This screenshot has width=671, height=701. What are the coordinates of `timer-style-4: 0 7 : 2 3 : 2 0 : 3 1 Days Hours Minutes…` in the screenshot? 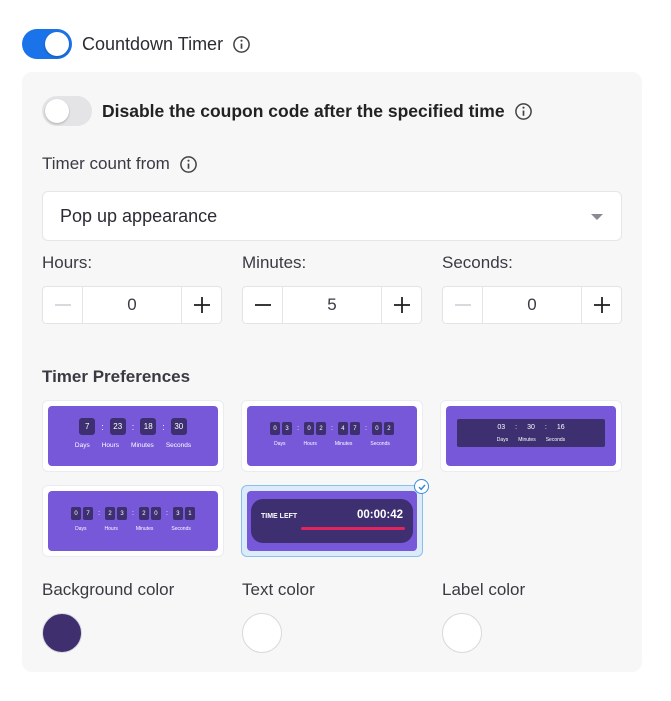 It's located at (133, 521).